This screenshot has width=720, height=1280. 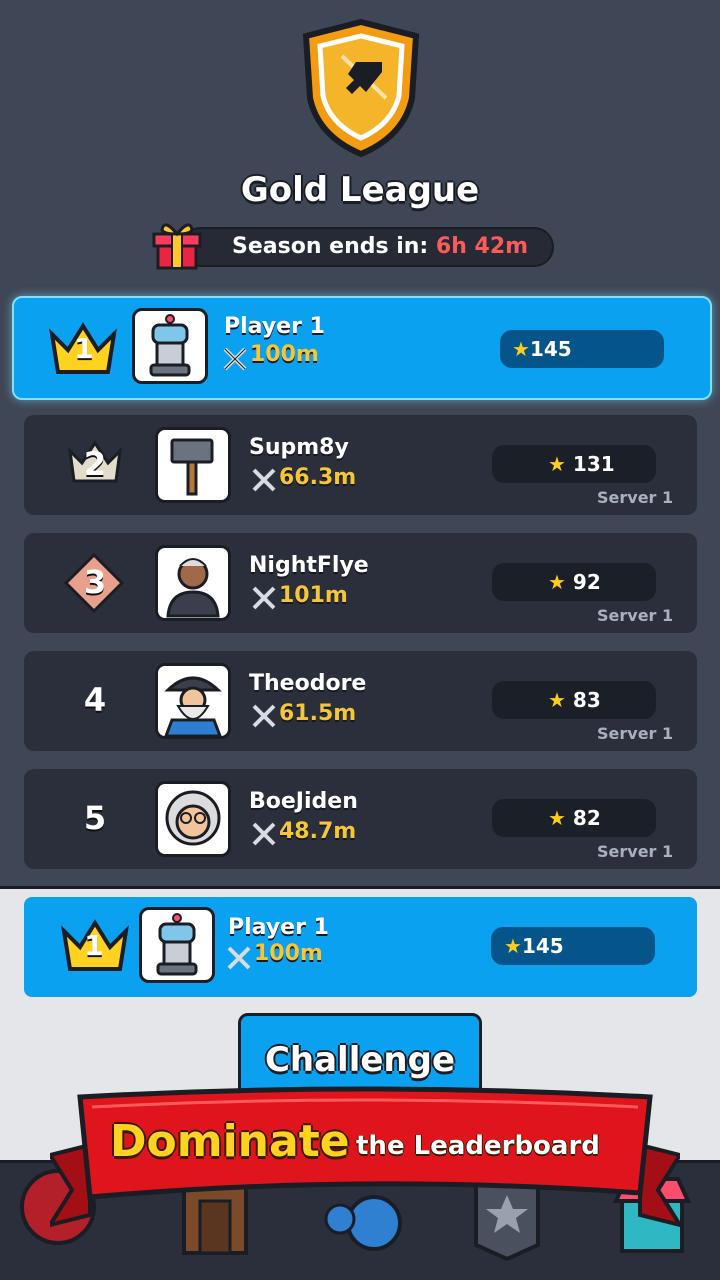 What do you see at coordinates (361, 88) in the screenshot?
I see `gold-league-shield-icon` at bounding box center [361, 88].